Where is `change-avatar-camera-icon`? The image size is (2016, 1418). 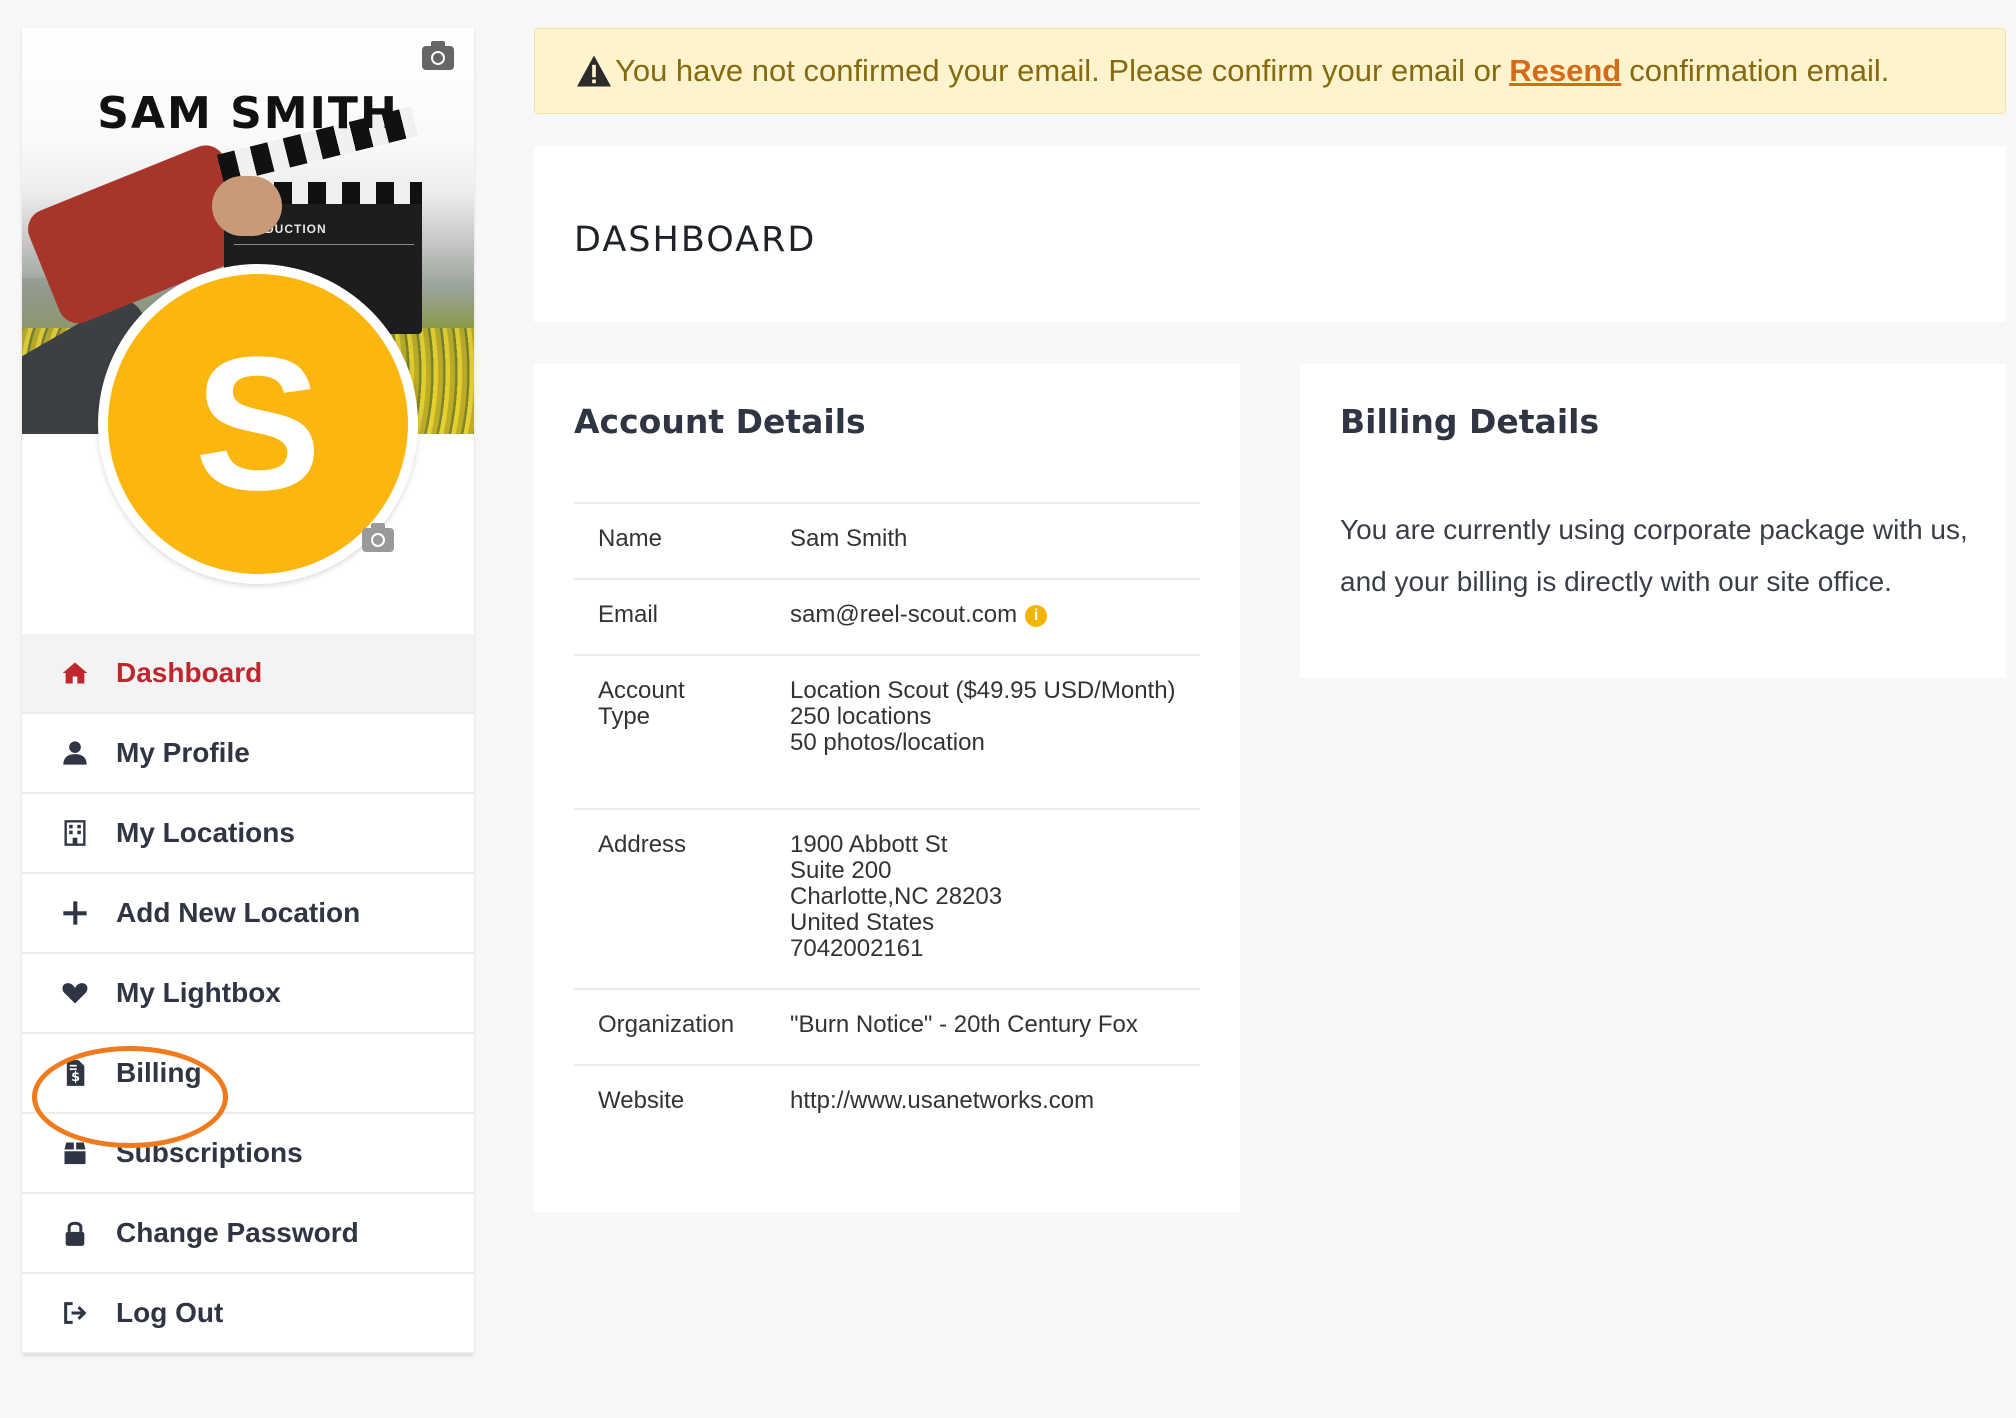
change-avatar-camera-icon is located at coordinates (378, 537).